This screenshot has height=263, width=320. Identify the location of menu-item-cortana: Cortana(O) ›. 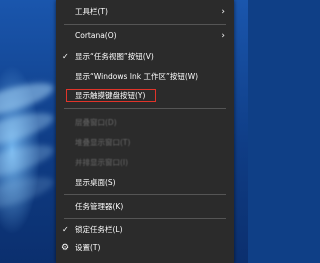
(145, 36).